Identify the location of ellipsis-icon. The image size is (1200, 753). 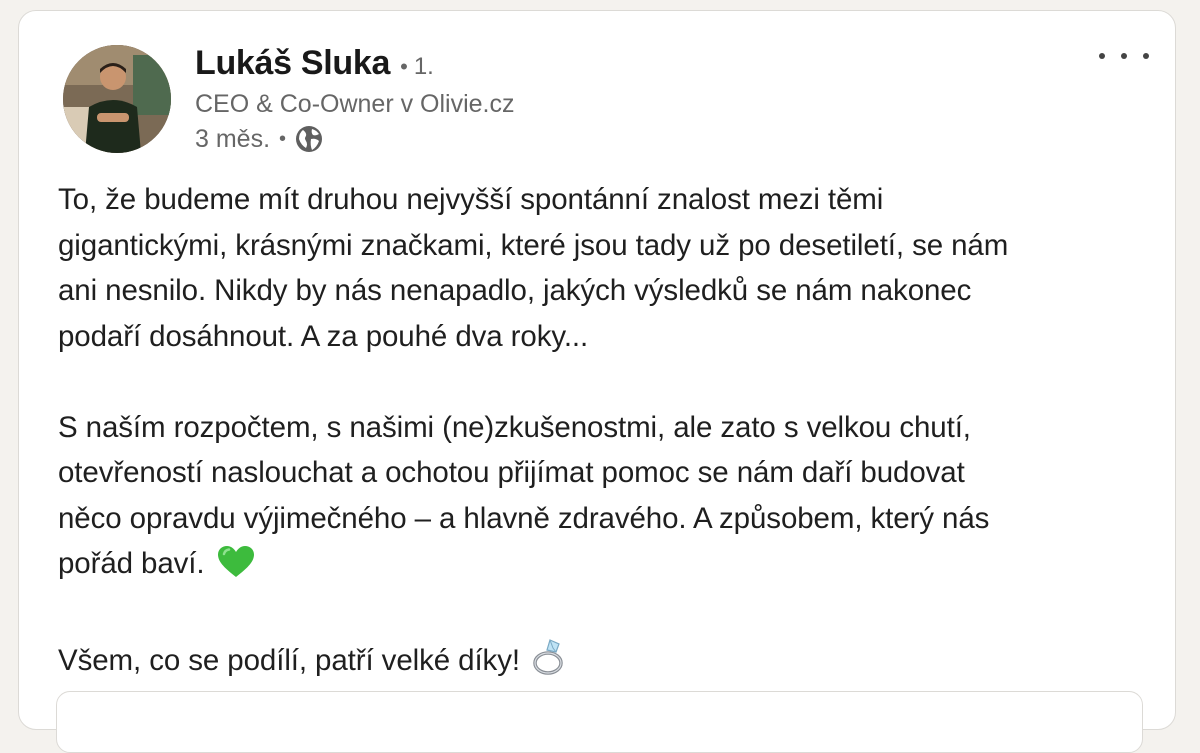
(1102, 56).